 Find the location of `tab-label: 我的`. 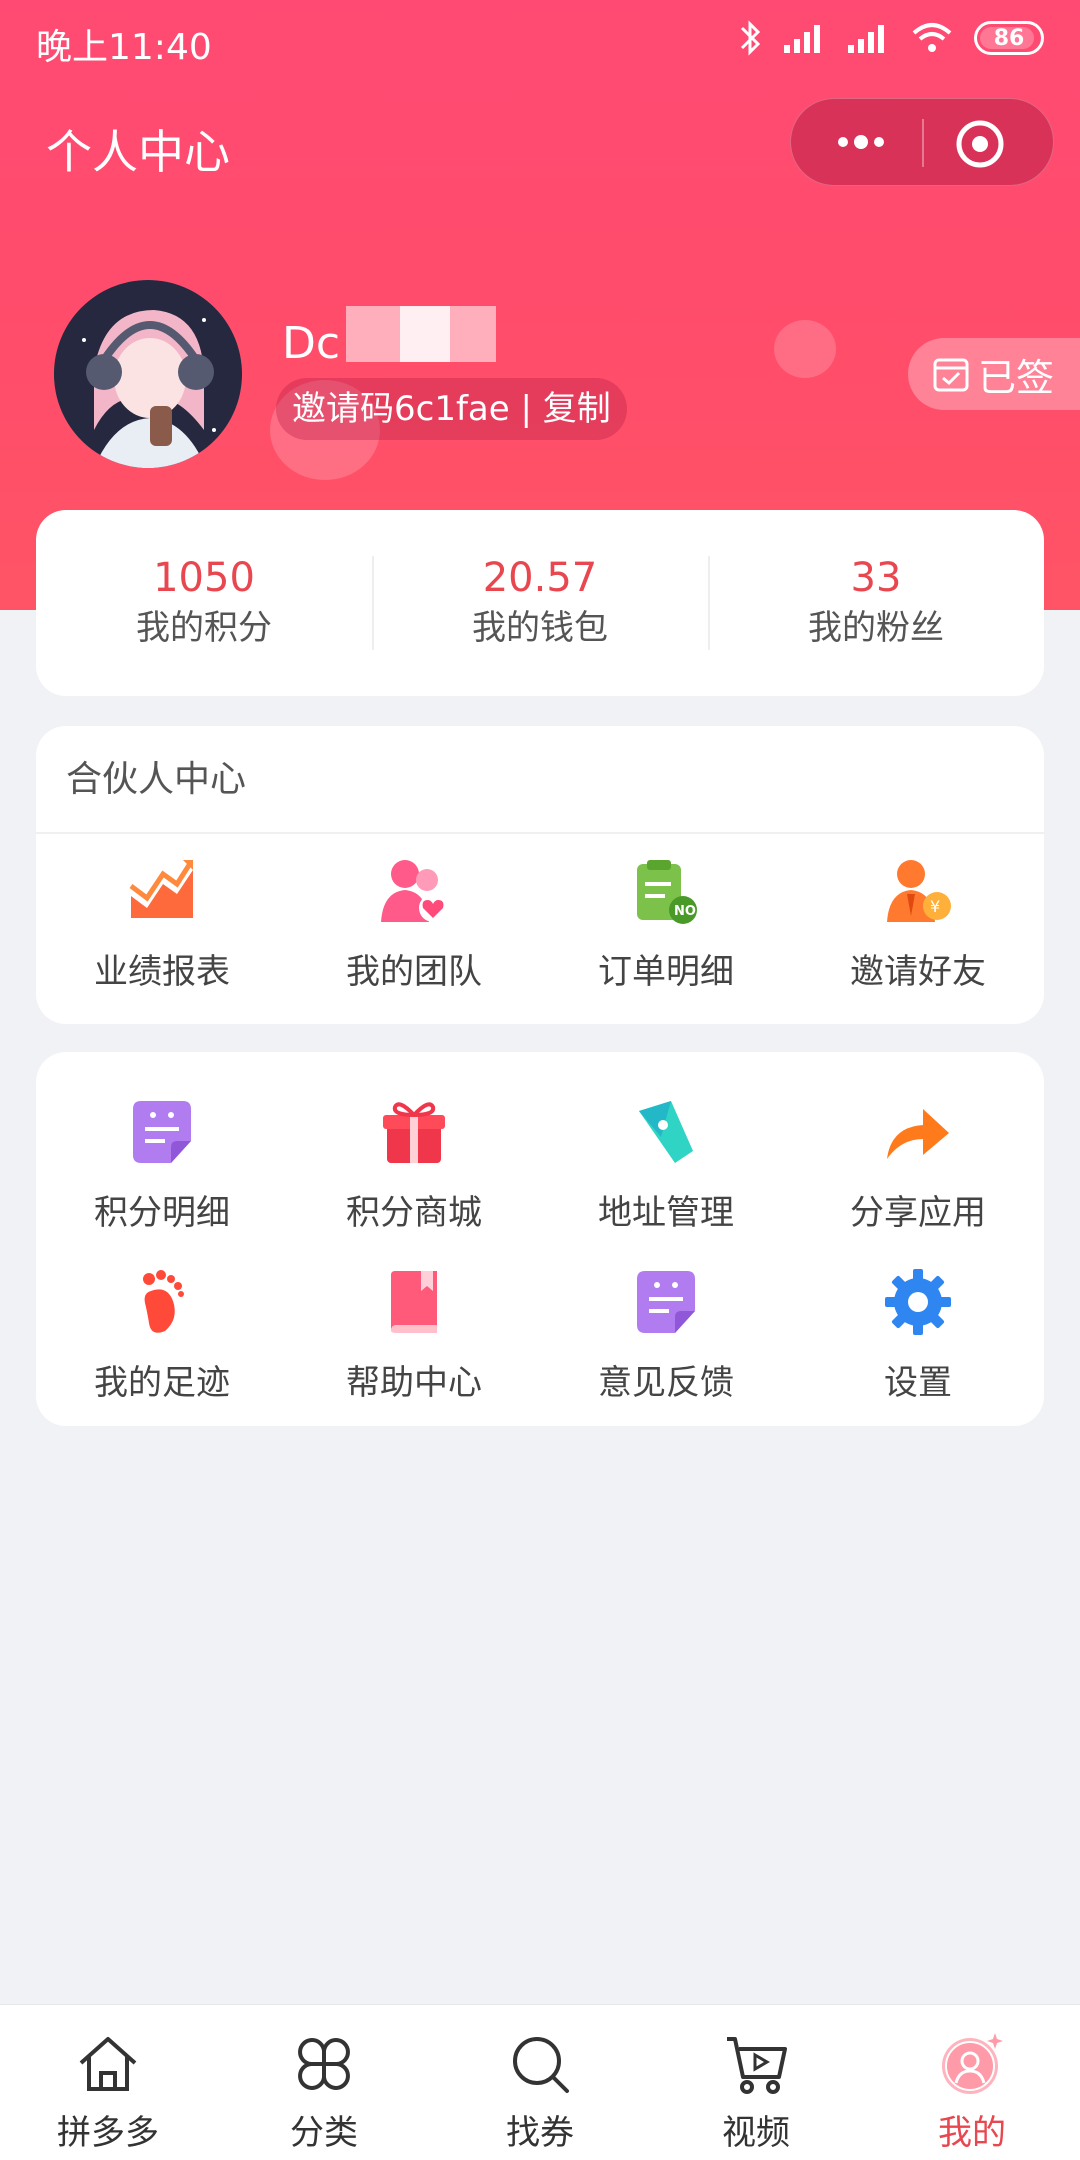

tab-label: 我的 is located at coordinates (972, 2133).